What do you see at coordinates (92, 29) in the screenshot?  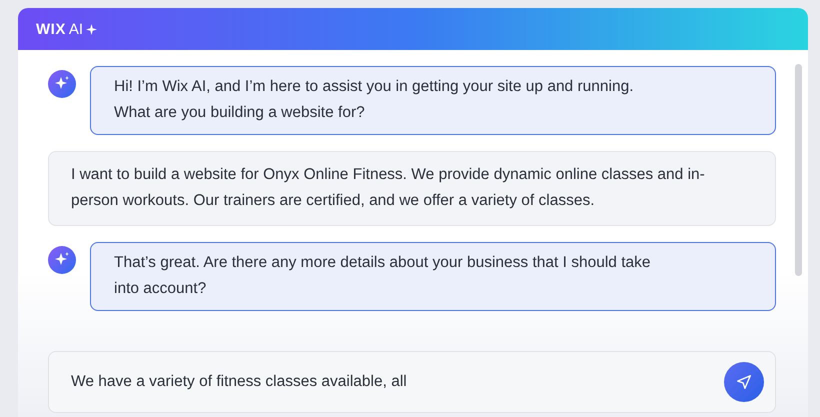 I see `sparkle-icon` at bounding box center [92, 29].